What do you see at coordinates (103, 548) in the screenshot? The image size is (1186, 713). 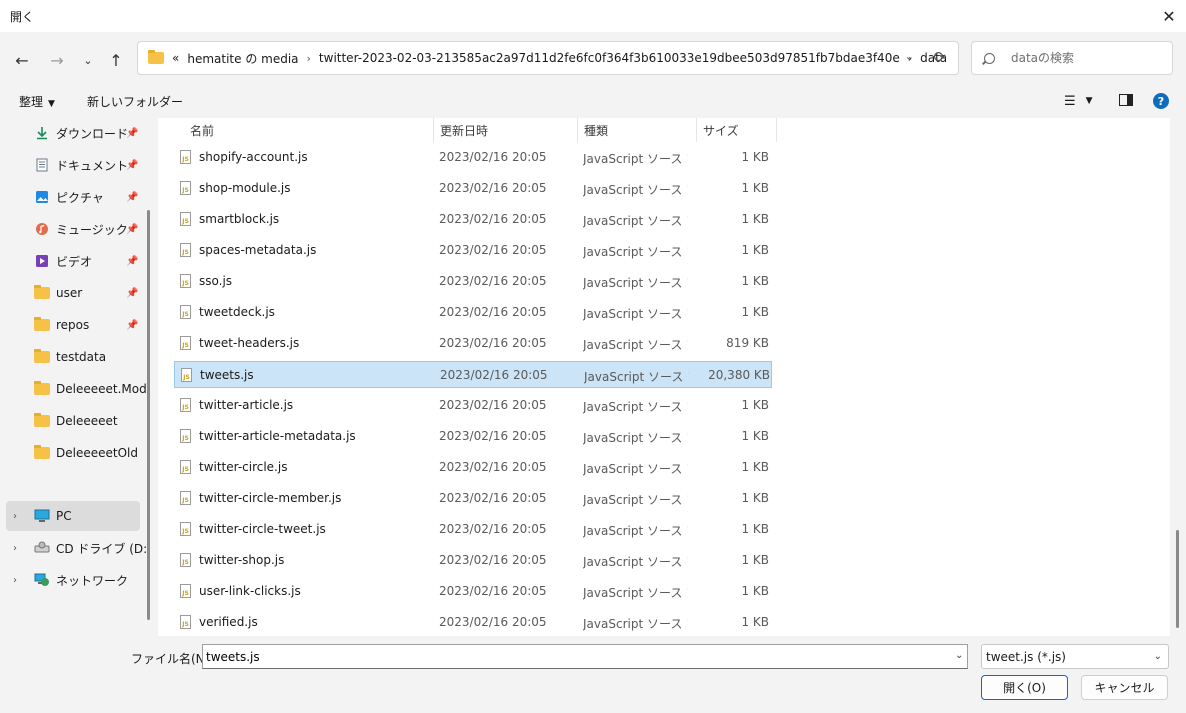 I see `sidebar-item-label: CD ドライブ (D:) v` at bounding box center [103, 548].